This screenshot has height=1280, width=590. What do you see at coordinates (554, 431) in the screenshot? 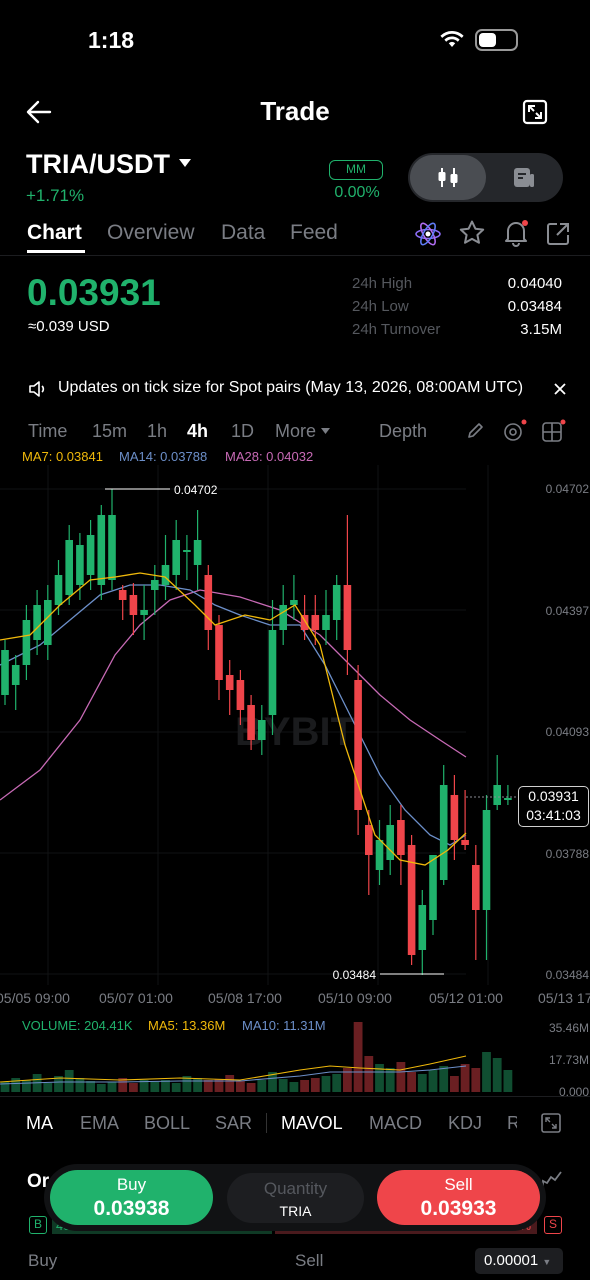
I see `layout-grid-icon` at bounding box center [554, 431].